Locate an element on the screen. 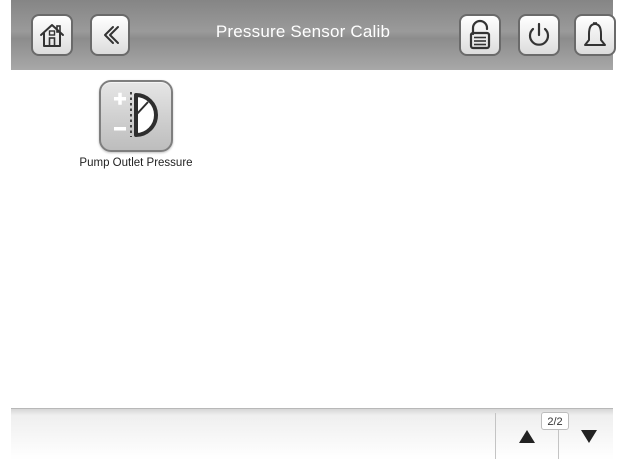  header-bar: Pressure Sensor Calib is located at coordinates (313, 35).